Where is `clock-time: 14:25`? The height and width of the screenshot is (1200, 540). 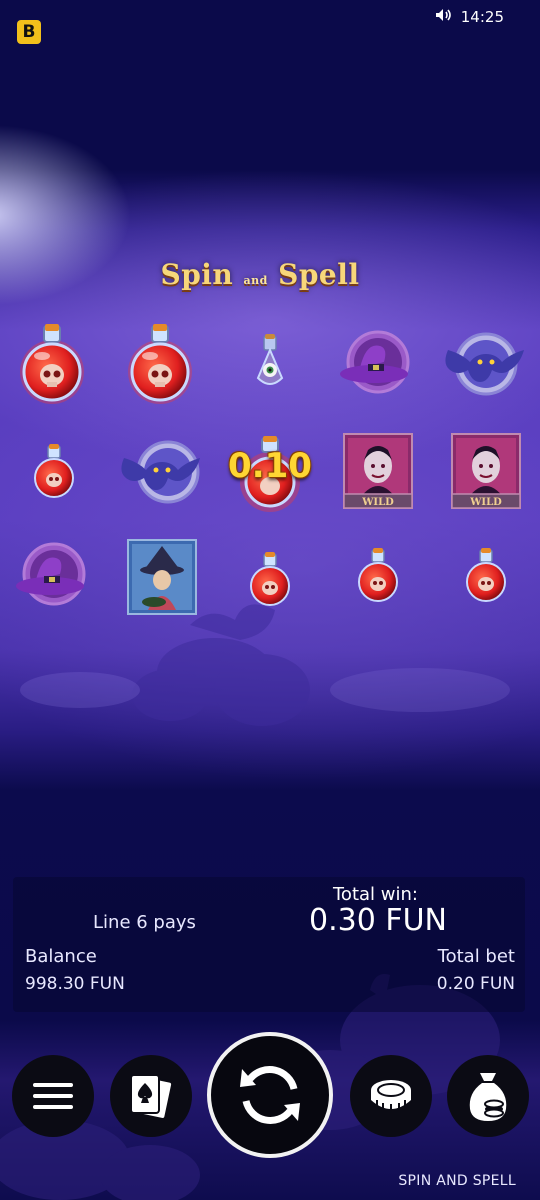 clock-time: 14:25 is located at coordinates (482, 17).